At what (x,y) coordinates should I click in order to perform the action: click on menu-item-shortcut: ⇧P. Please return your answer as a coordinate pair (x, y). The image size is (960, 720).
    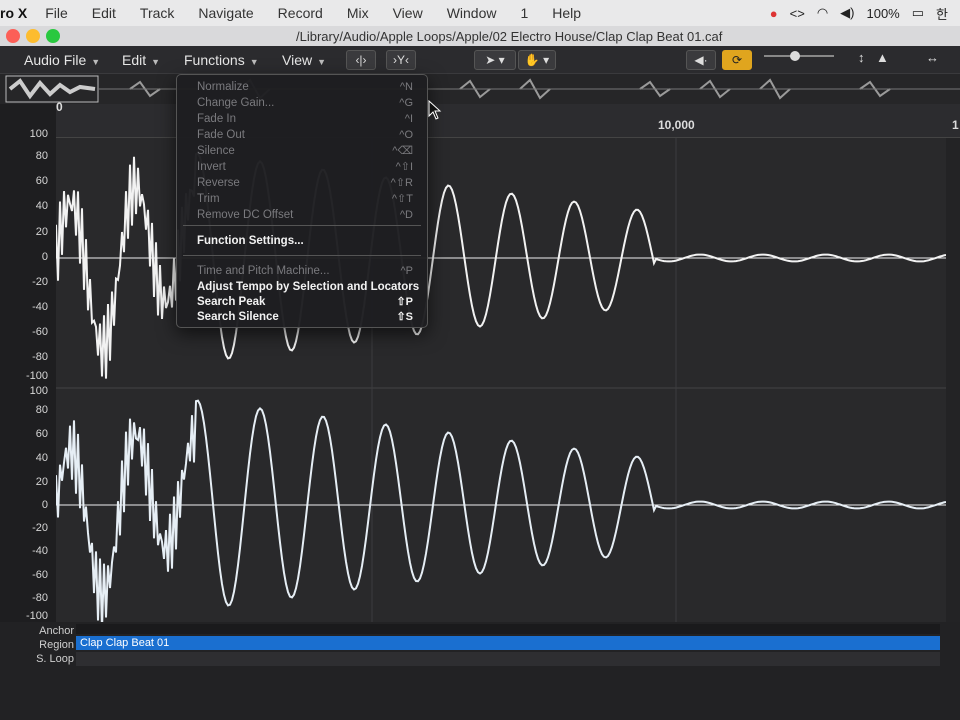
    Looking at the image, I should click on (404, 302).